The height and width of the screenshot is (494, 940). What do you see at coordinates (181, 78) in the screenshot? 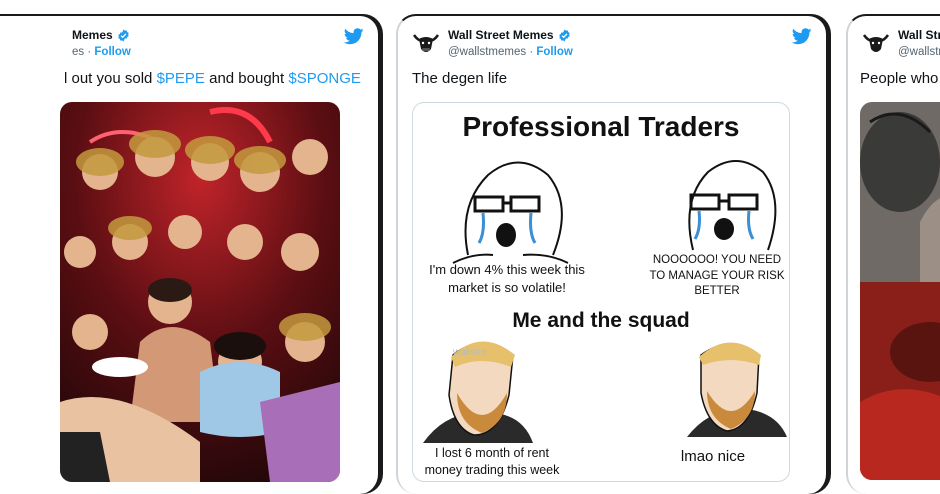
I see `cashtag-pepe: $PEPE` at bounding box center [181, 78].